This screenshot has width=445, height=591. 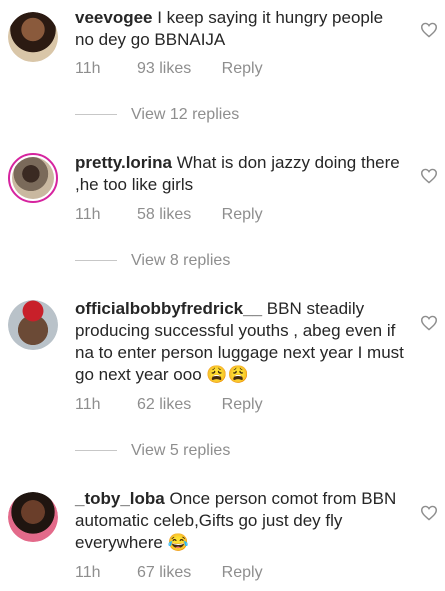 I want to click on comment-username: _toby_loba, so click(x=120, y=498).